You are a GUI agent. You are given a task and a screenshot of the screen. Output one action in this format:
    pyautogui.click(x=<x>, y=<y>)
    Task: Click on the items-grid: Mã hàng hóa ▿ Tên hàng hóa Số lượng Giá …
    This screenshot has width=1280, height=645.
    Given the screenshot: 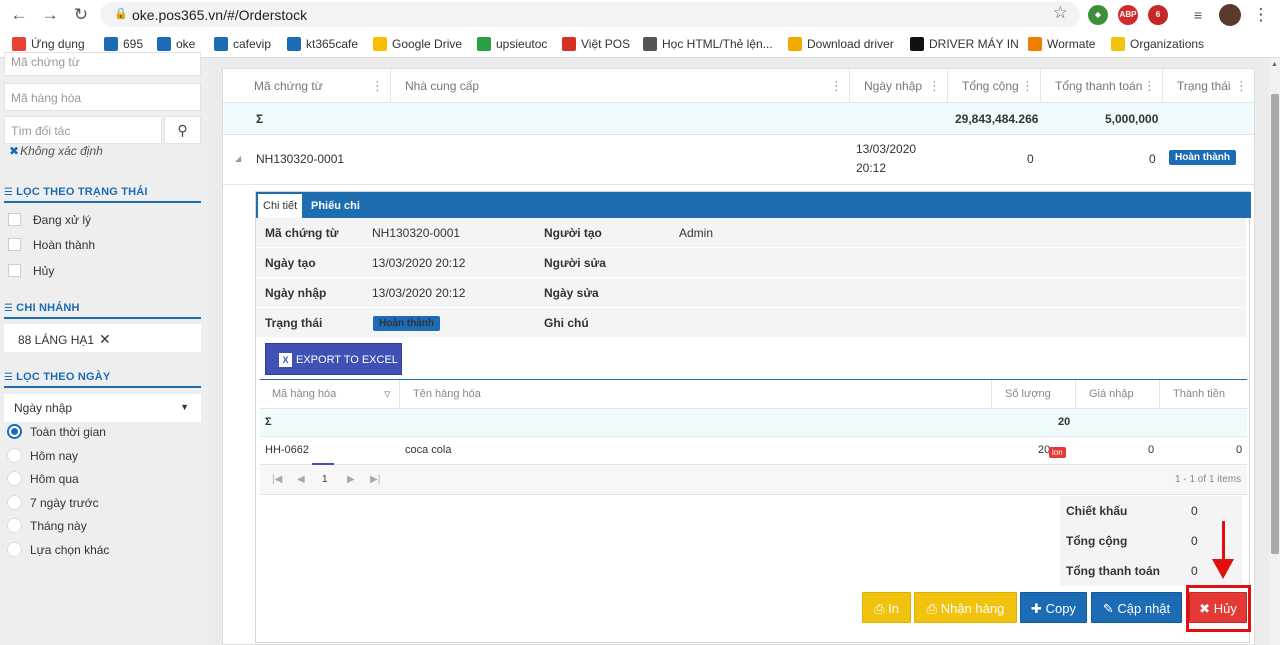 What is the action you would take?
    pyautogui.click(x=753, y=437)
    